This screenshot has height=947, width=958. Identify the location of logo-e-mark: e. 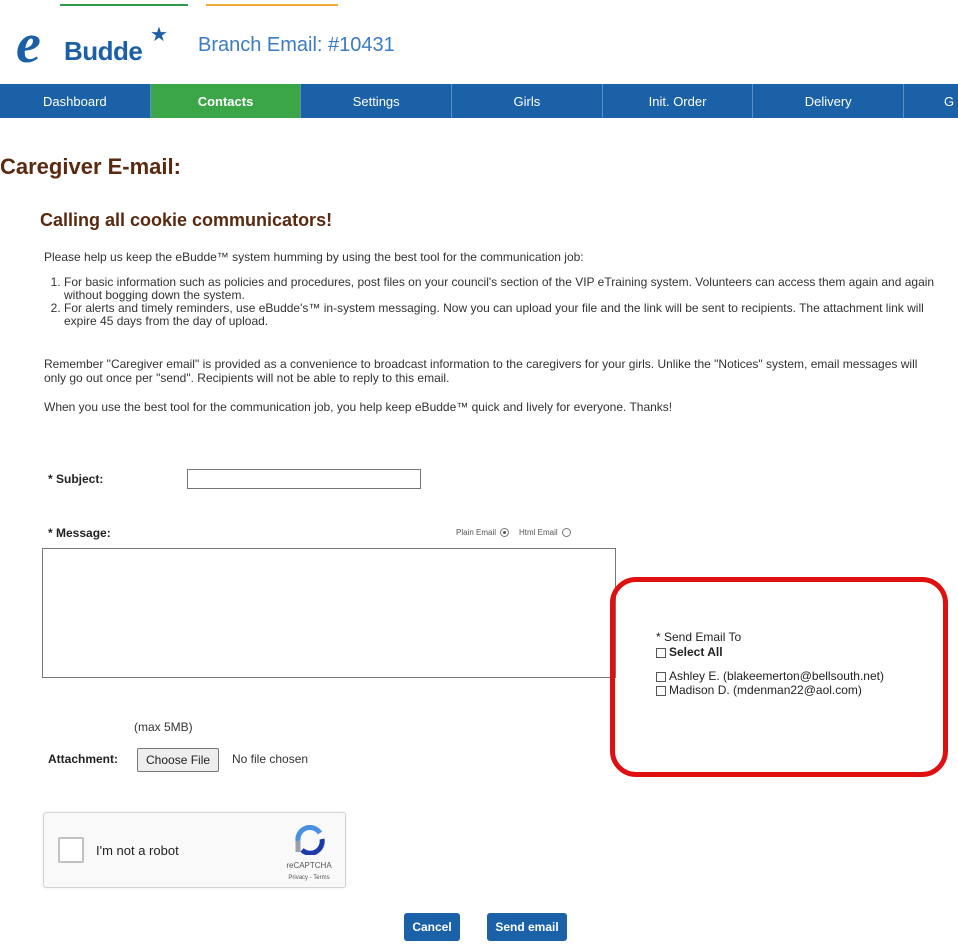
(28, 44).